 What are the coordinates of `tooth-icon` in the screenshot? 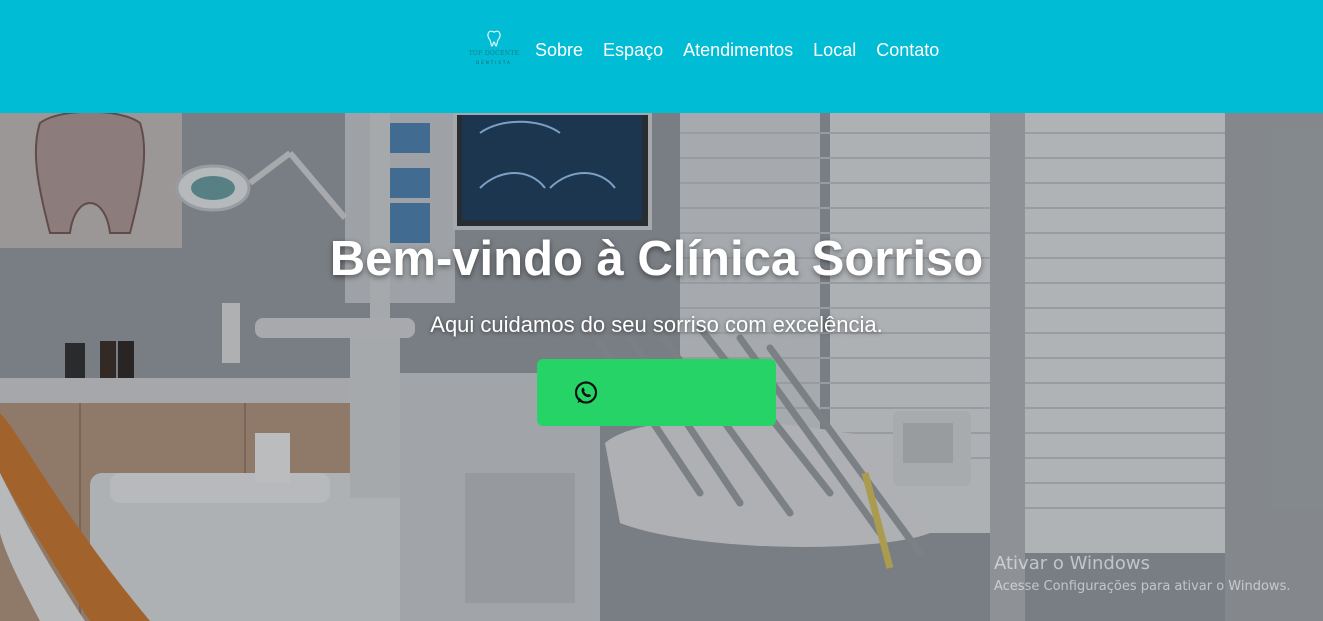 It's located at (494, 38).